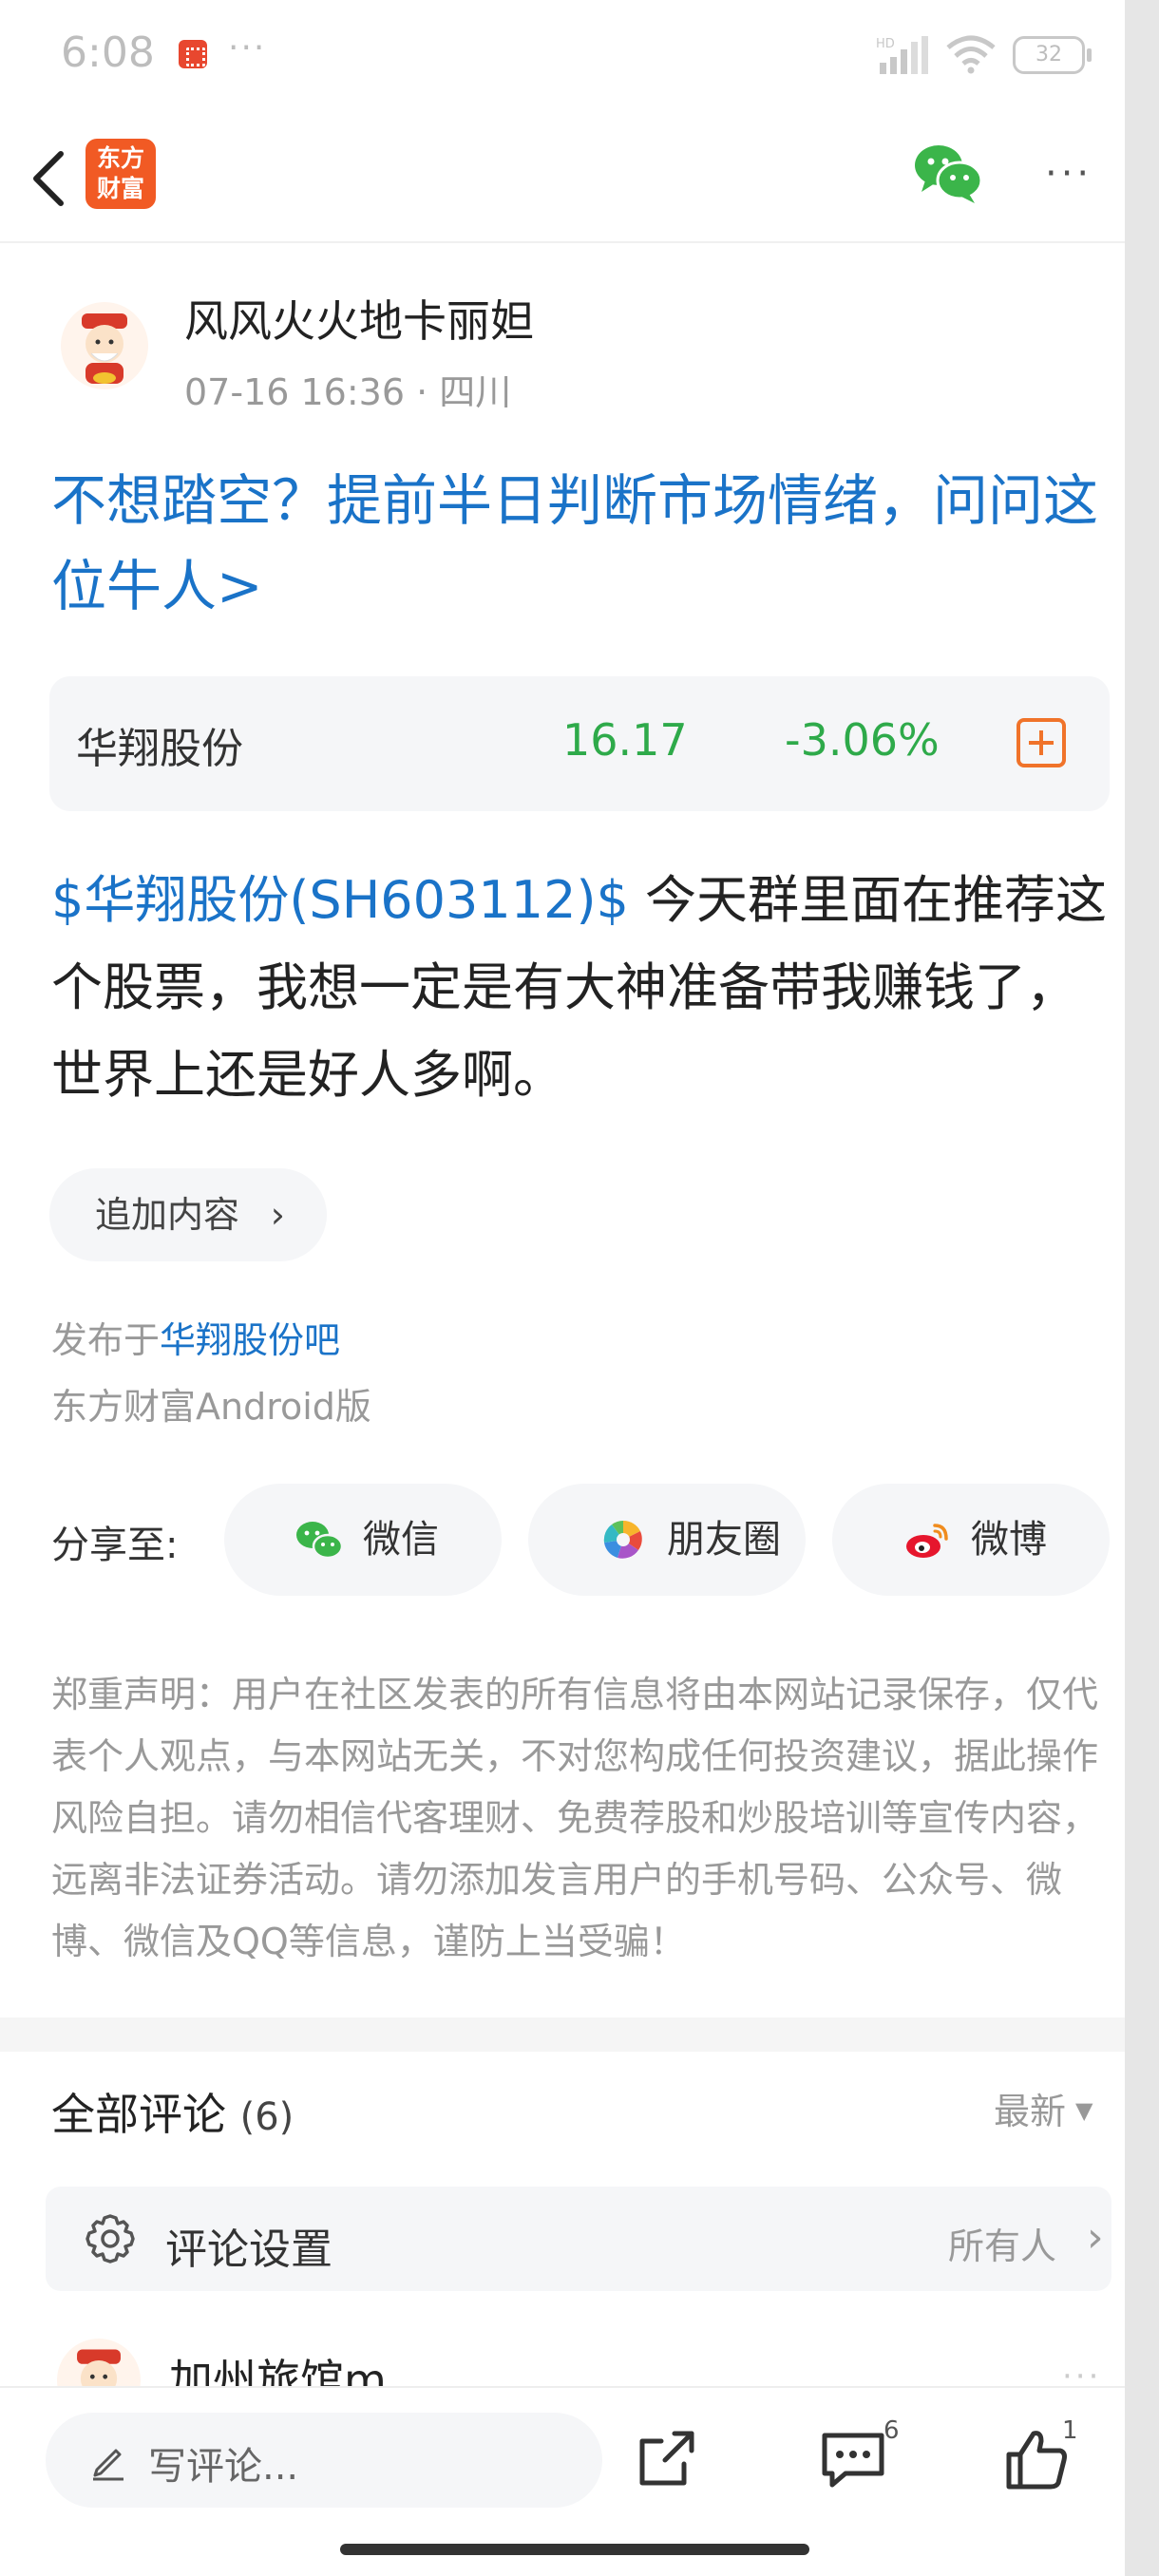 The image size is (1159, 2576). Describe the element at coordinates (902, 55) in the screenshot. I see `signal-icon: HD` at that location.